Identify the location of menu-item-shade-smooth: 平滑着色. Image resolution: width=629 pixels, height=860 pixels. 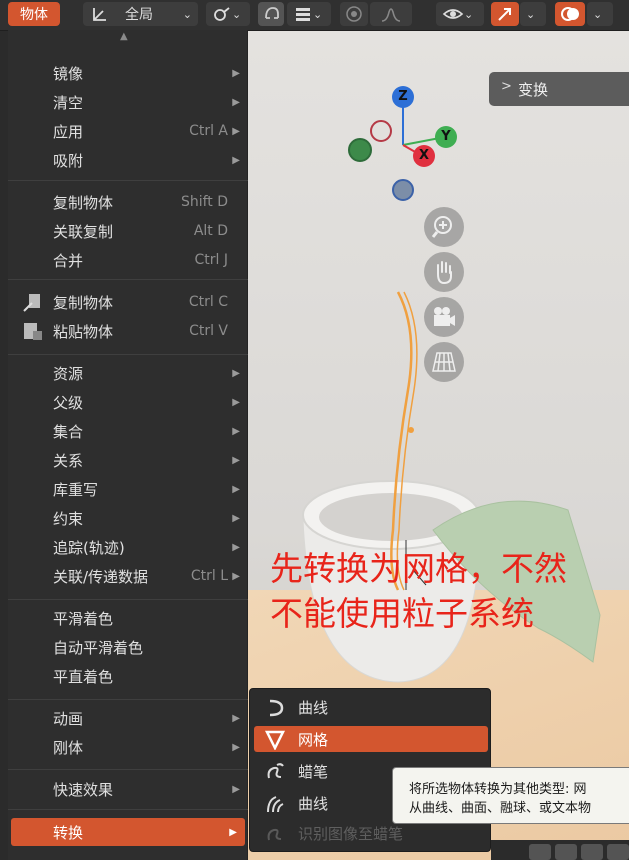
(128, 618).